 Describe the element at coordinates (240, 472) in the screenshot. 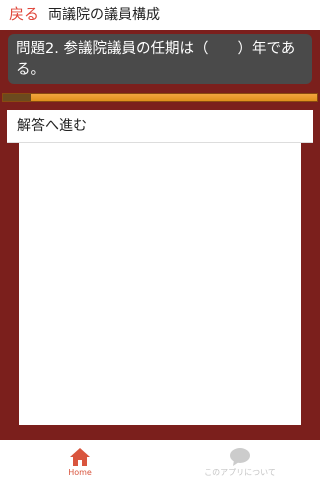

I see `tab-about-label: このアプリについて` at that location.